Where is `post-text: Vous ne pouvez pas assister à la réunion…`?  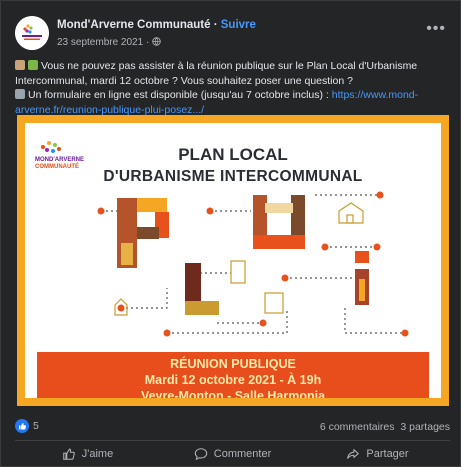
post-text: Vous ne pouvez pas assister à la réunion… is located at coordinates (233, 88).